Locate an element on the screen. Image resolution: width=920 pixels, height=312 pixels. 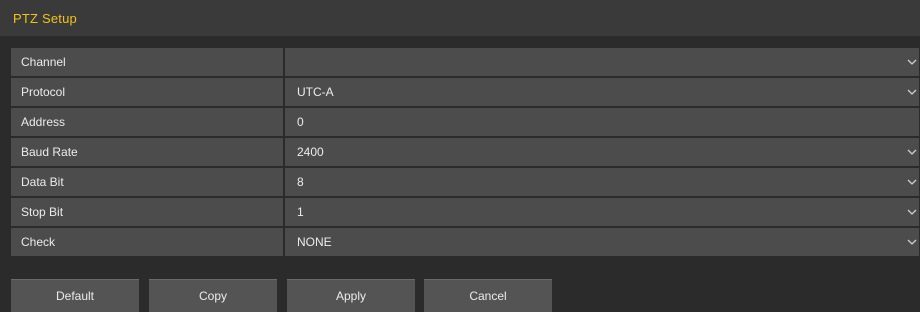
page-title: PTZ Setup is located at coordinates (45, 18).